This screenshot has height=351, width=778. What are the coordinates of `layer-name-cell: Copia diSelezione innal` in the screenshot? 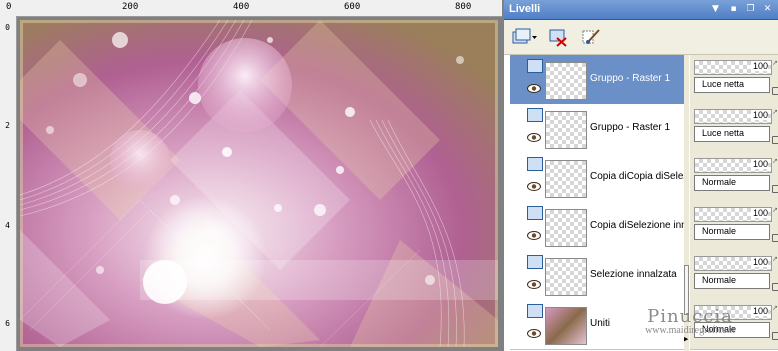 It's located at (597, 227).